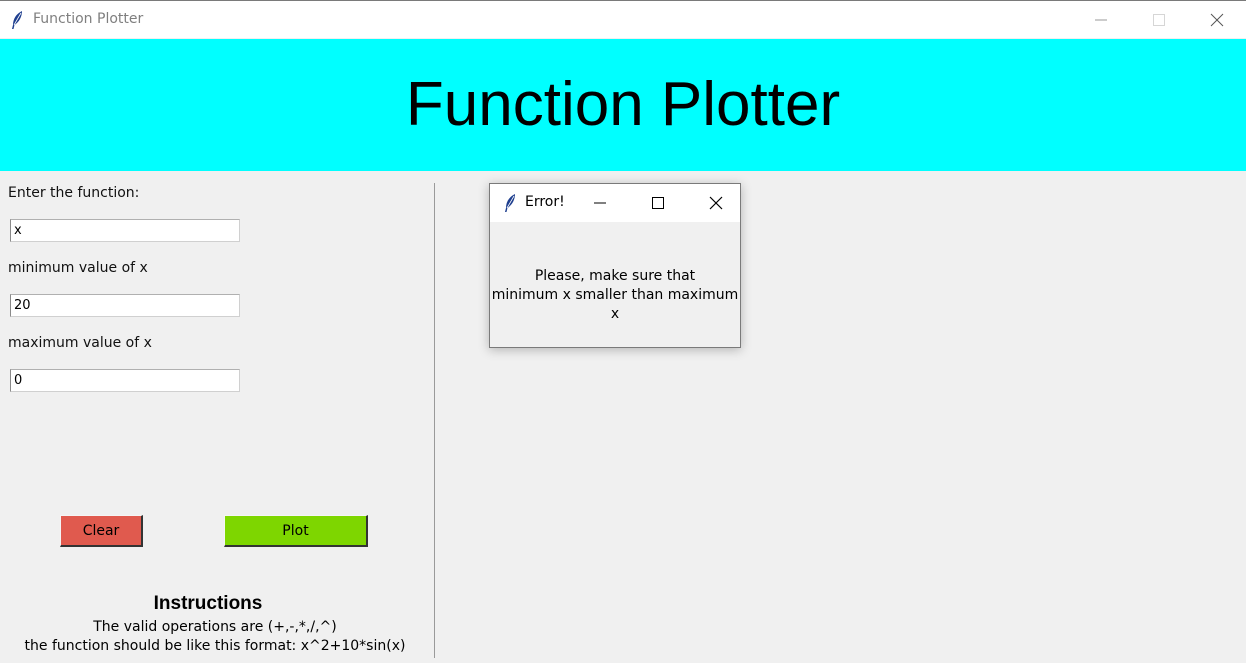 The image size is (1246, 663). Describe the element at coordinates (615, 304) in the screenshot. I see `dialog-message-line-2: minimum x smaller than maximum x` at that location.